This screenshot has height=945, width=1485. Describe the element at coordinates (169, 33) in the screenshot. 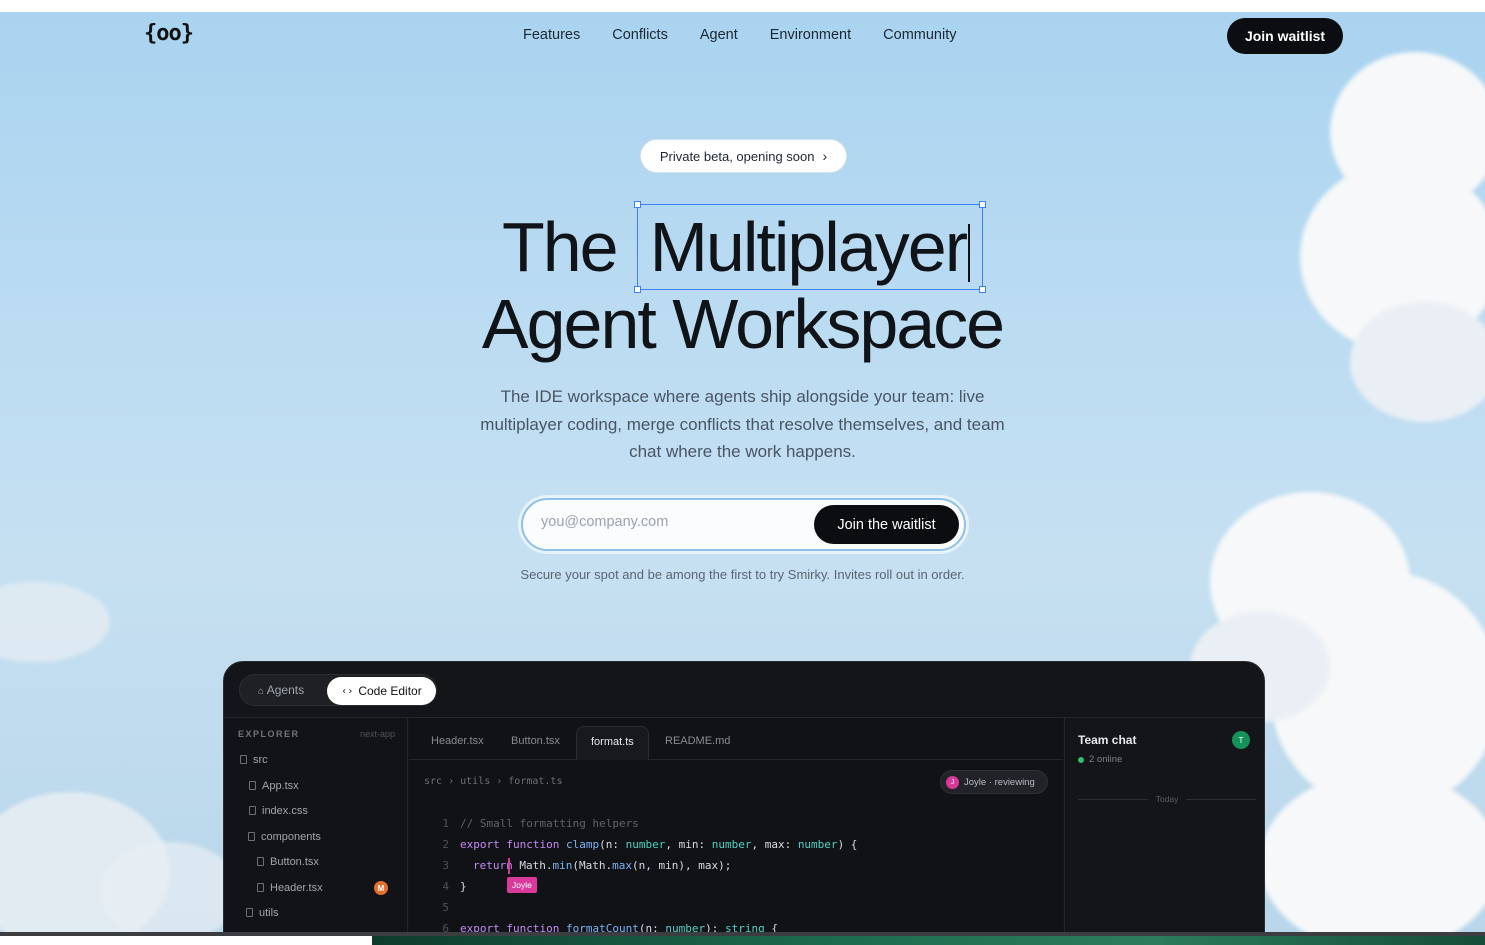

I see `logo: {oo}` at that location.